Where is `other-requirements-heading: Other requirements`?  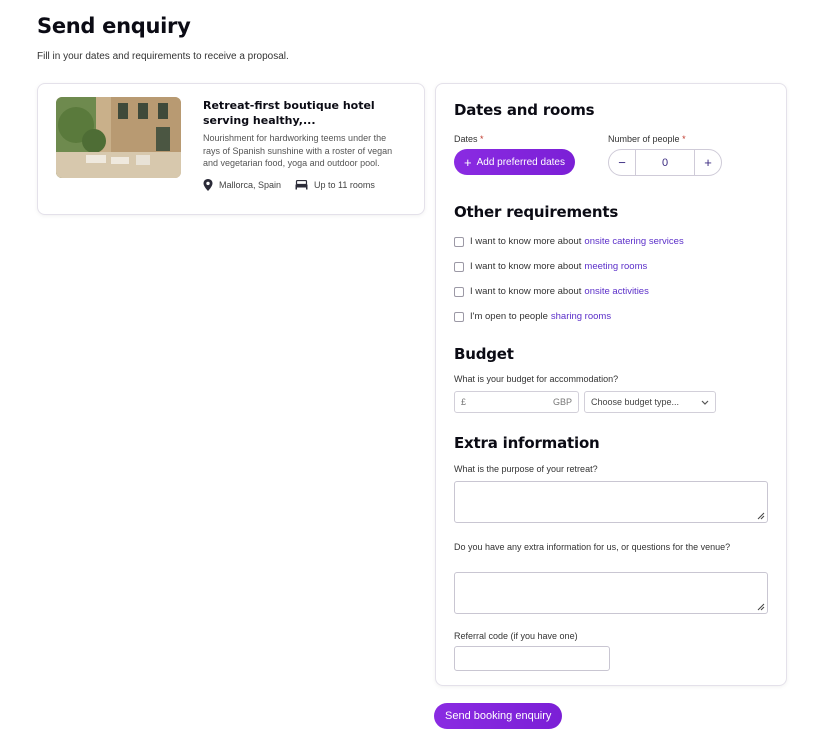
other-requirements-heading: Other requirements is located at coordinates (536, 212).